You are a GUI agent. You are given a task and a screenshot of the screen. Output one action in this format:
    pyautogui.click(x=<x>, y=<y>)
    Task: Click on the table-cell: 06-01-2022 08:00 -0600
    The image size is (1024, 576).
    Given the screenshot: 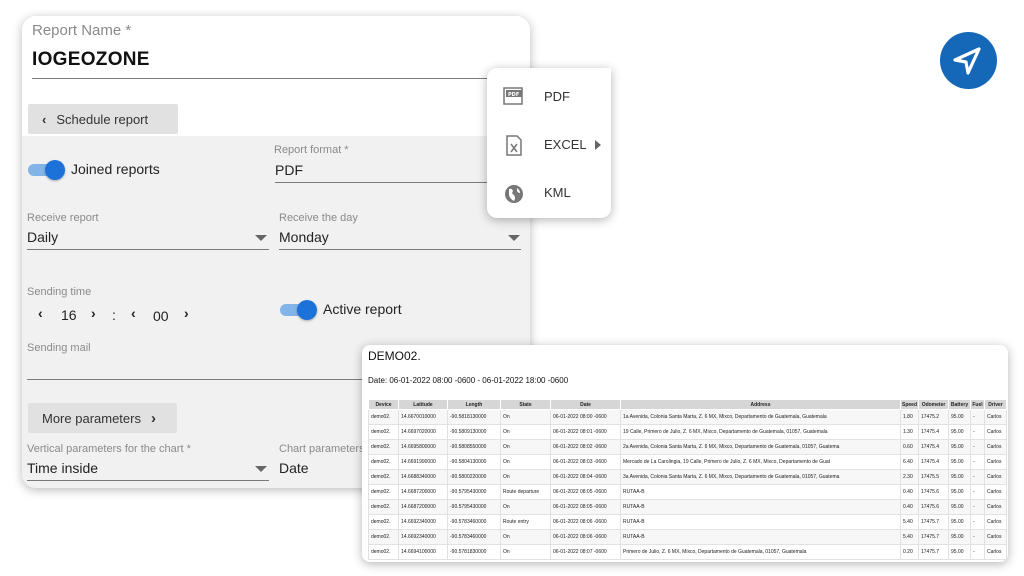 What is the action you would take?
    pyautogui.click(x=585, y=417)
    